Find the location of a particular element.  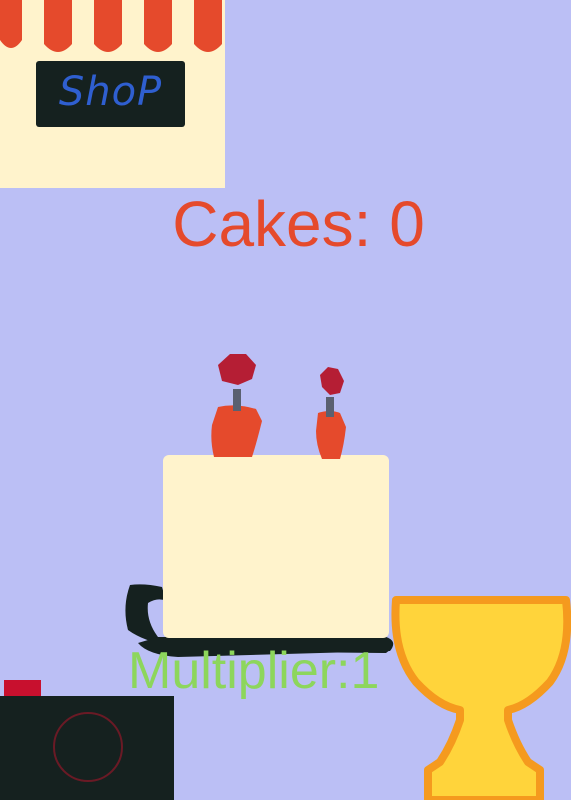

shop-button: ShoP is located at coordinates (112, 94).